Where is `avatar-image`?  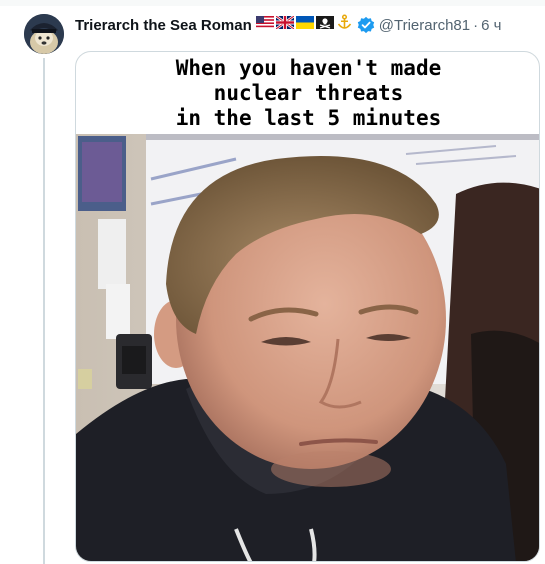 avatar-image is located at coordinates (44, 34).